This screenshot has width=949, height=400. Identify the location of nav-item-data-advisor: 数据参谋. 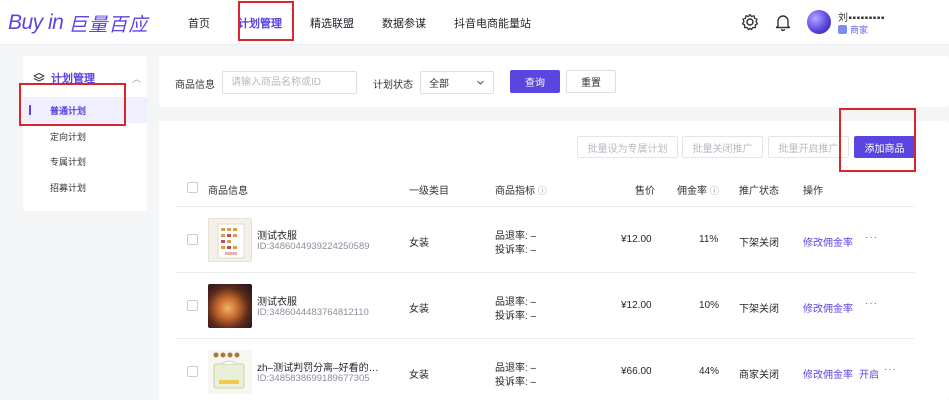
(404, 22).